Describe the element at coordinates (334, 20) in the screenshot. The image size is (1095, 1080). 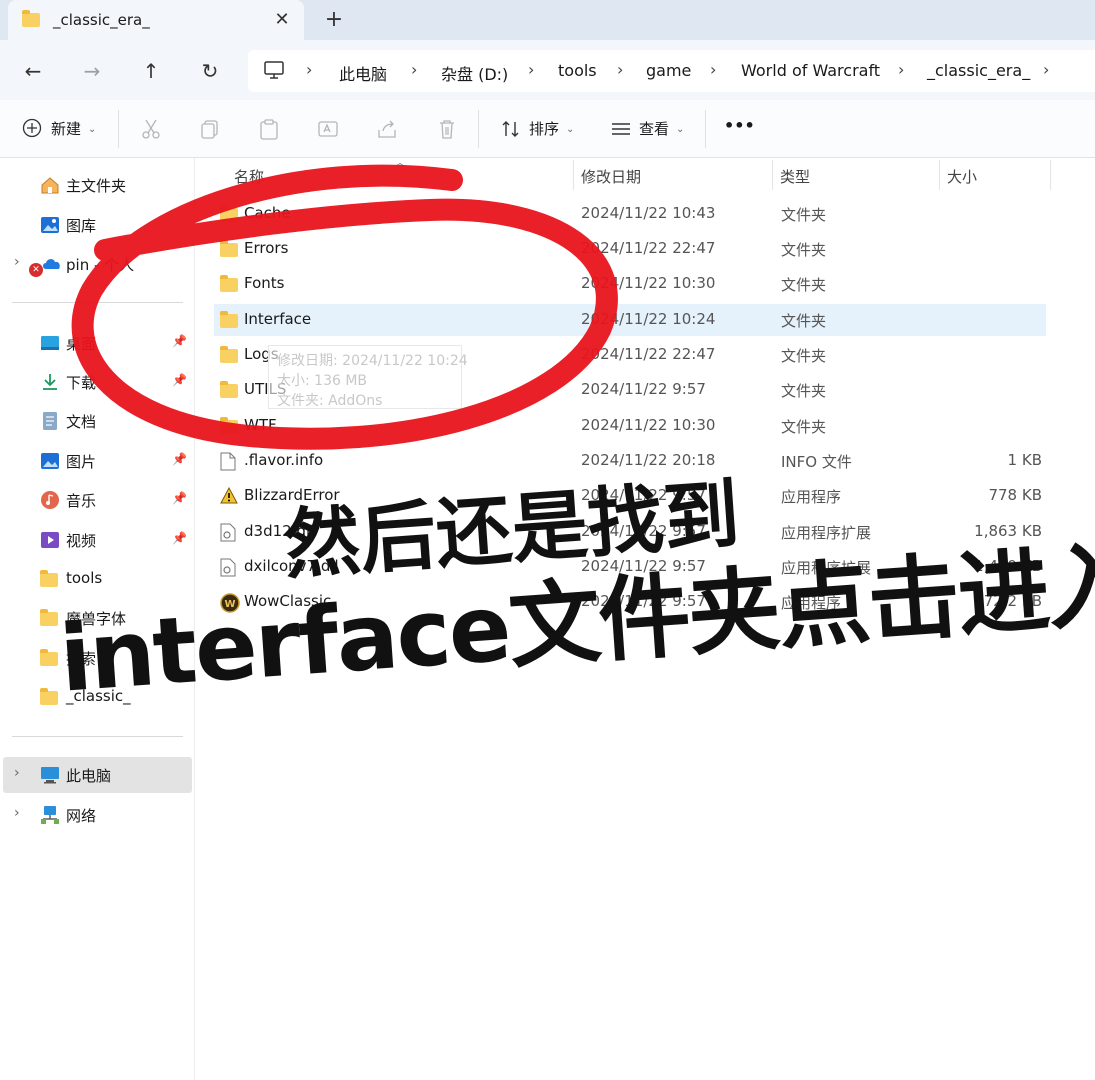
I see `new-tab-button: +` at that location.